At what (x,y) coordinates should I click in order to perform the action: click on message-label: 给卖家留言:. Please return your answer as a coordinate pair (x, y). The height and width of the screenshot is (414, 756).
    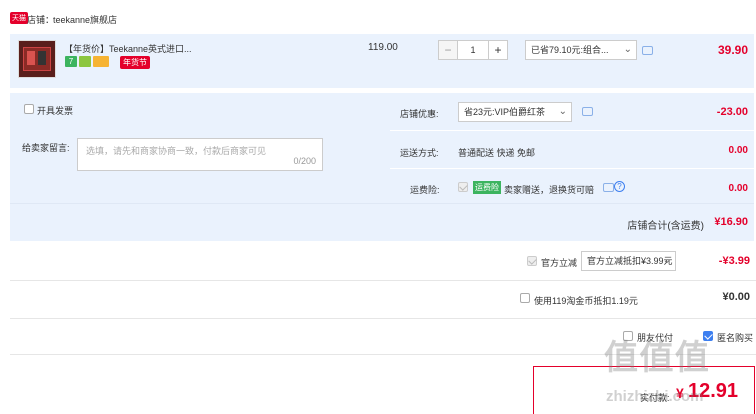
    Looking at the image, I should click on (46, 148).